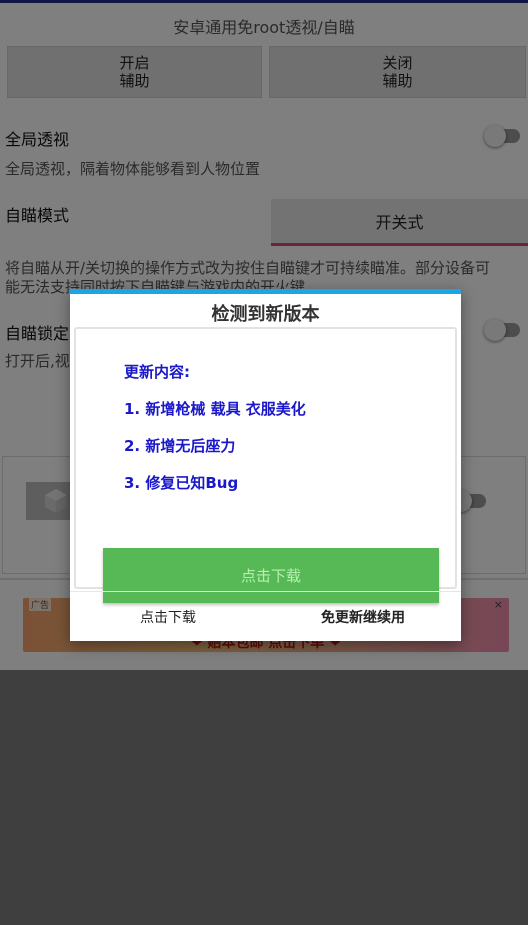  I want to click on dialog-accent-bar, so click(265, 291).